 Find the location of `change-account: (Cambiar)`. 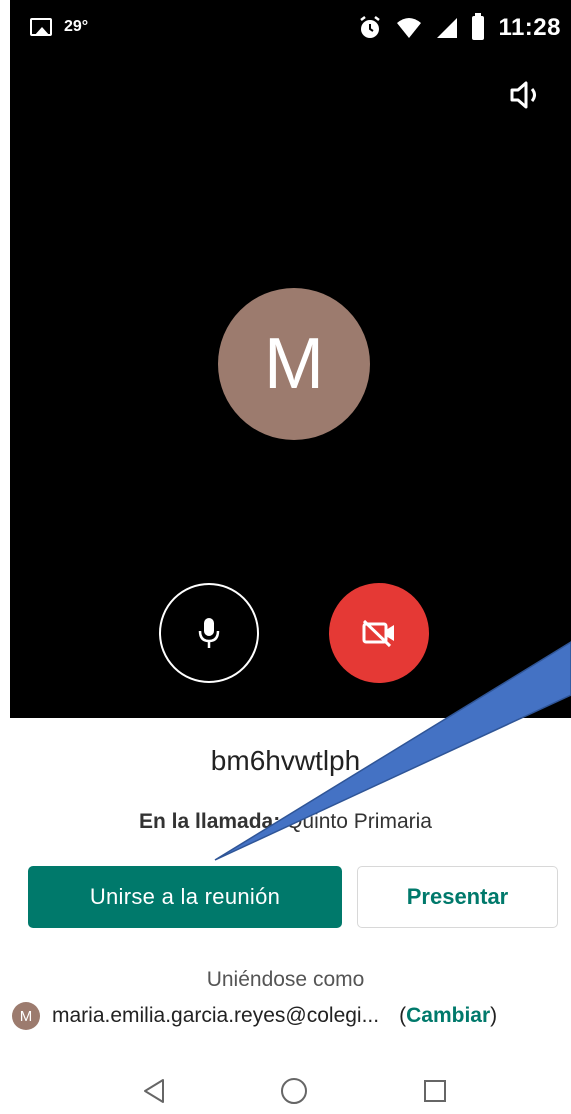

change-account: (Cambiar) is located at coordinates (448, 1016).